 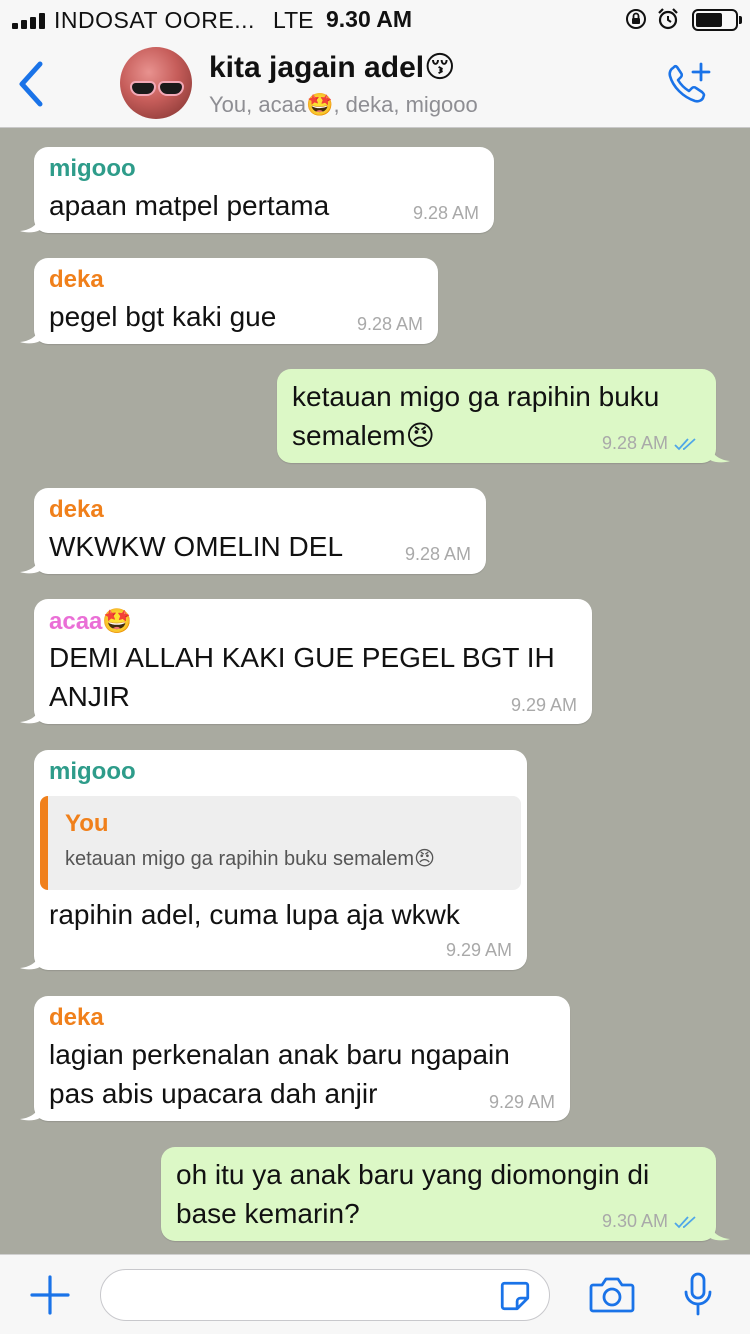 I want to click on message-bubble: deka WKWKW OMELIN DEL 9.28 AM, so click(x=253, y=531).